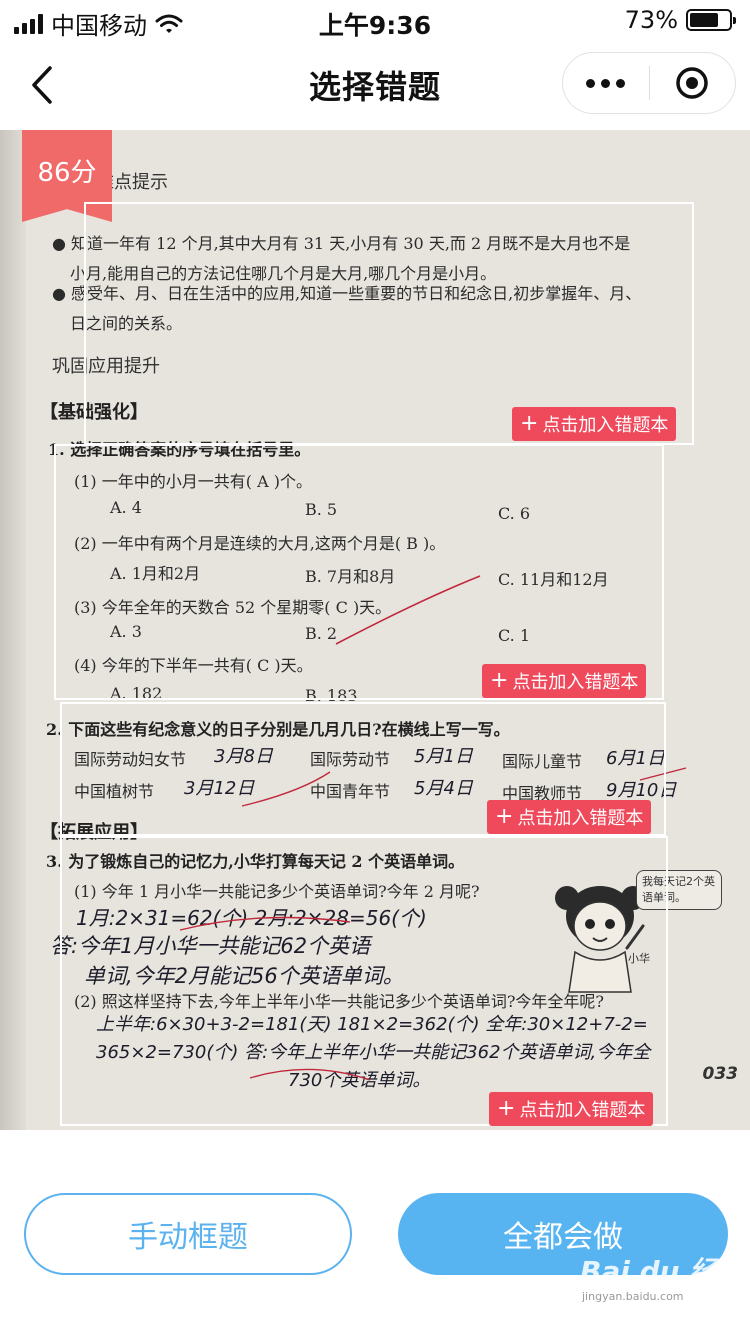 The width and height of the screenshot is (750, 1334). I want to click on close-mini-program-button, so click(693, 83).